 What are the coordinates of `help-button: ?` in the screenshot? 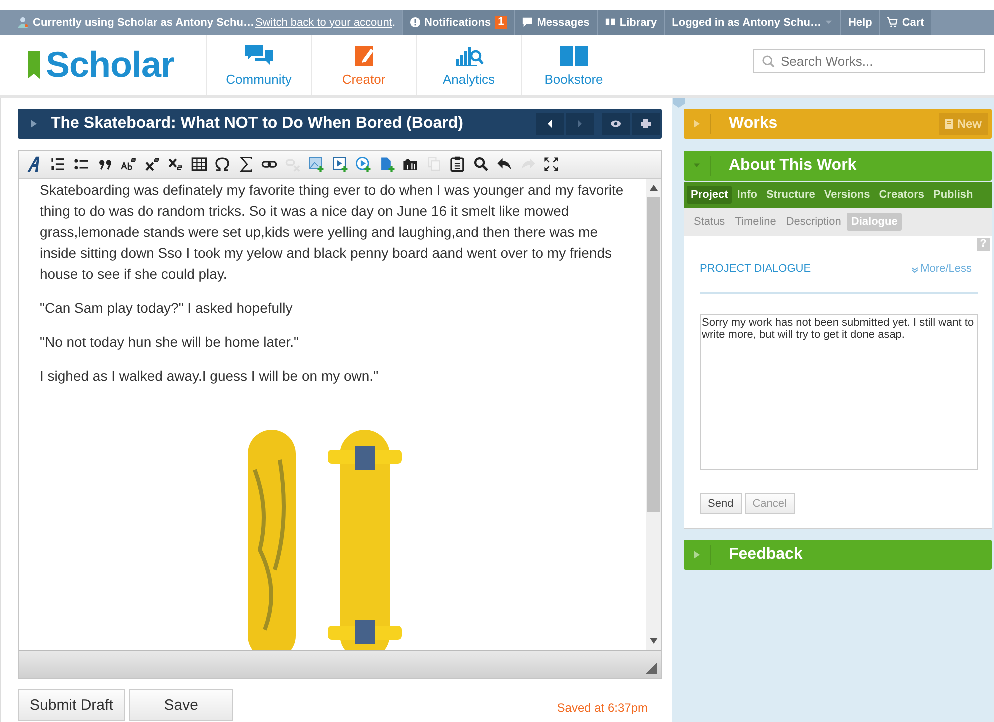 It's located at (983, 244).